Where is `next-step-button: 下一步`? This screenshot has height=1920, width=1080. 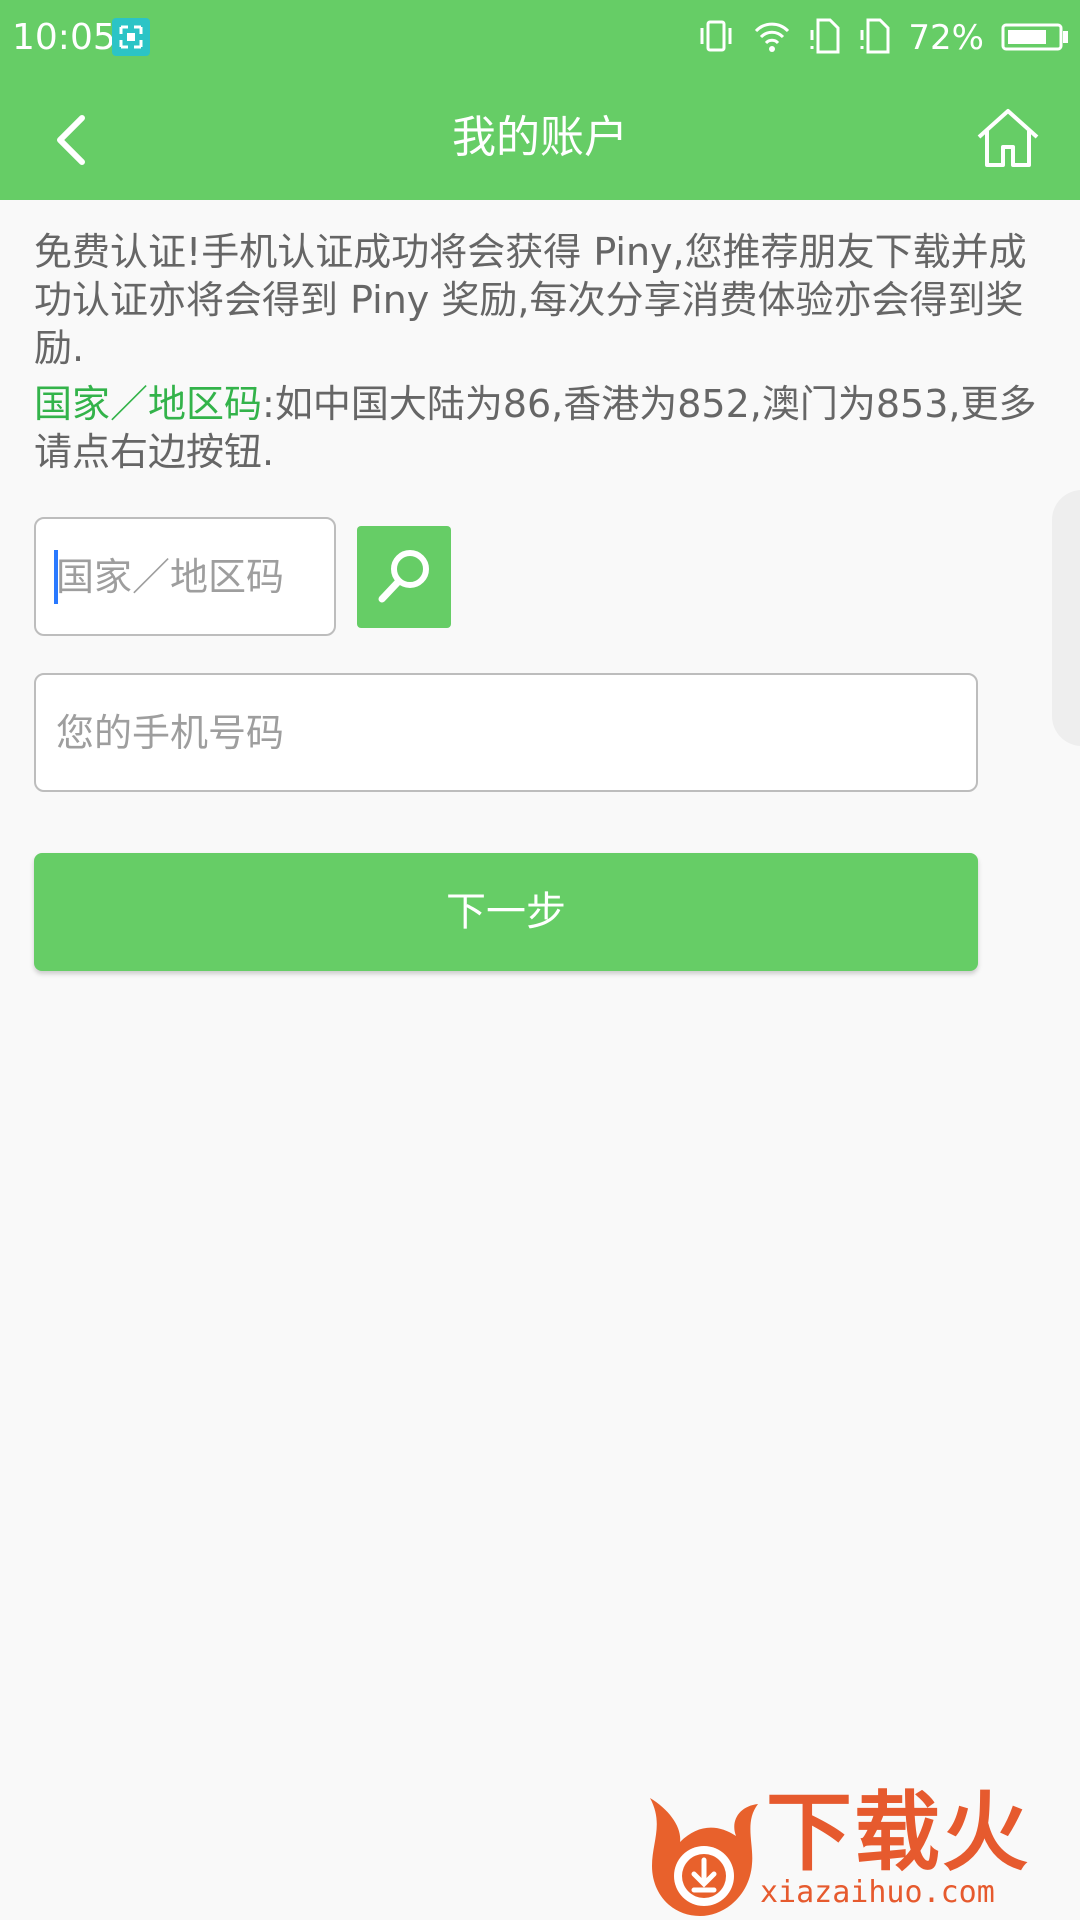
next-step-button: 下一步 is located at coordinates (506, 912).